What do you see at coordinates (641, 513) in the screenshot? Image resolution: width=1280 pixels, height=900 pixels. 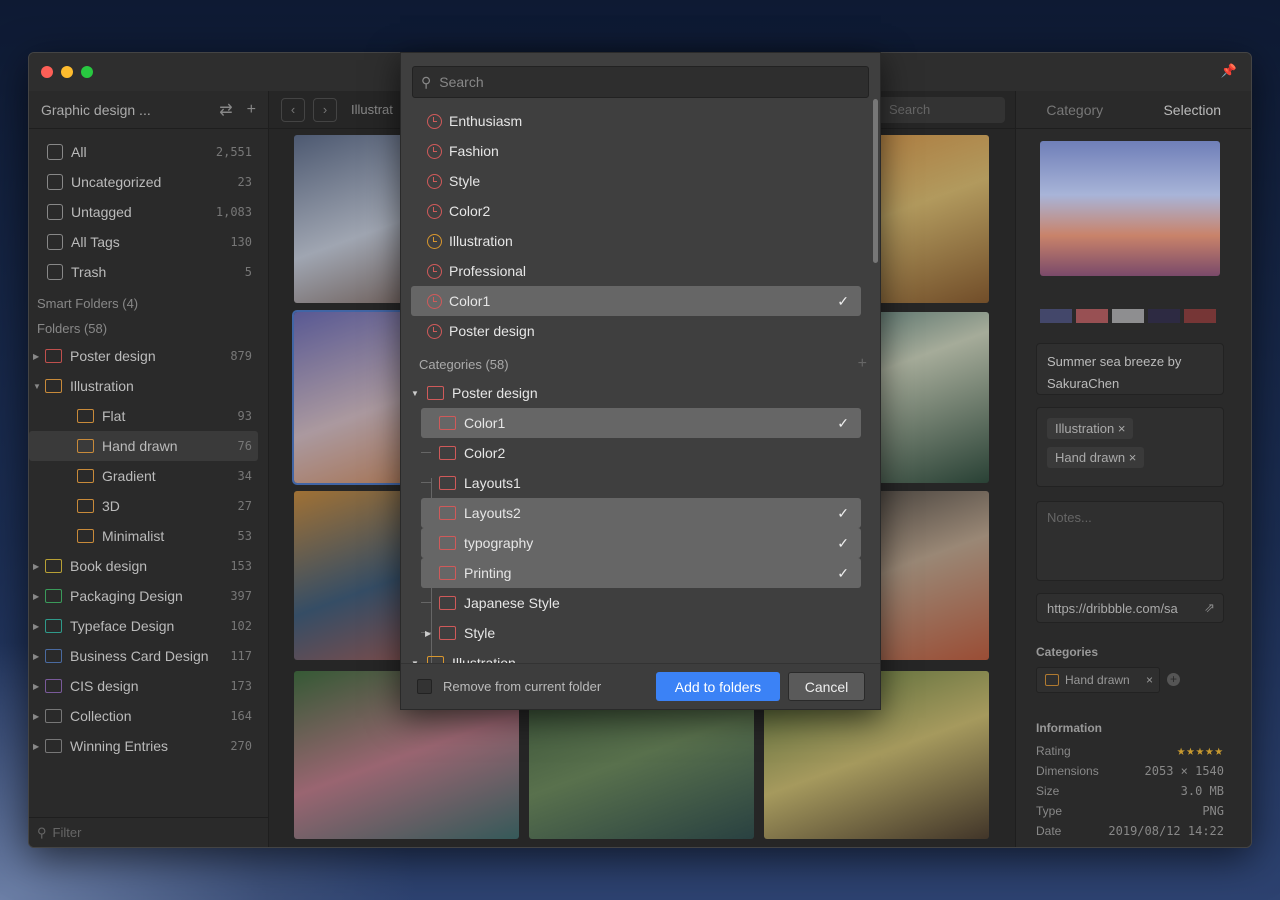 I see `subfolder-item: Layouts2 ✓` at bounding box center [641, 513].